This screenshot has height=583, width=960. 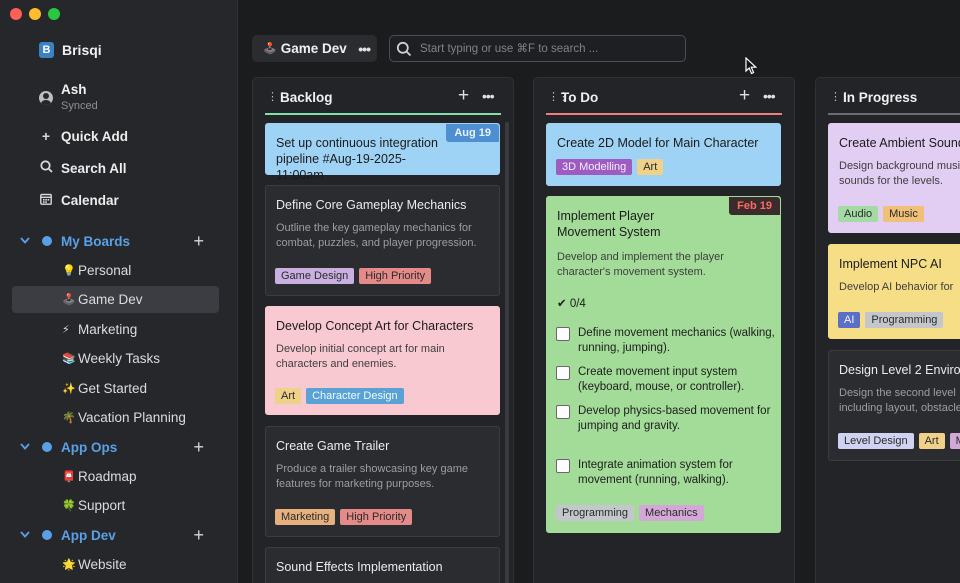 I want to click on current-board-name: Game Dev, so click(x=313, y=48).